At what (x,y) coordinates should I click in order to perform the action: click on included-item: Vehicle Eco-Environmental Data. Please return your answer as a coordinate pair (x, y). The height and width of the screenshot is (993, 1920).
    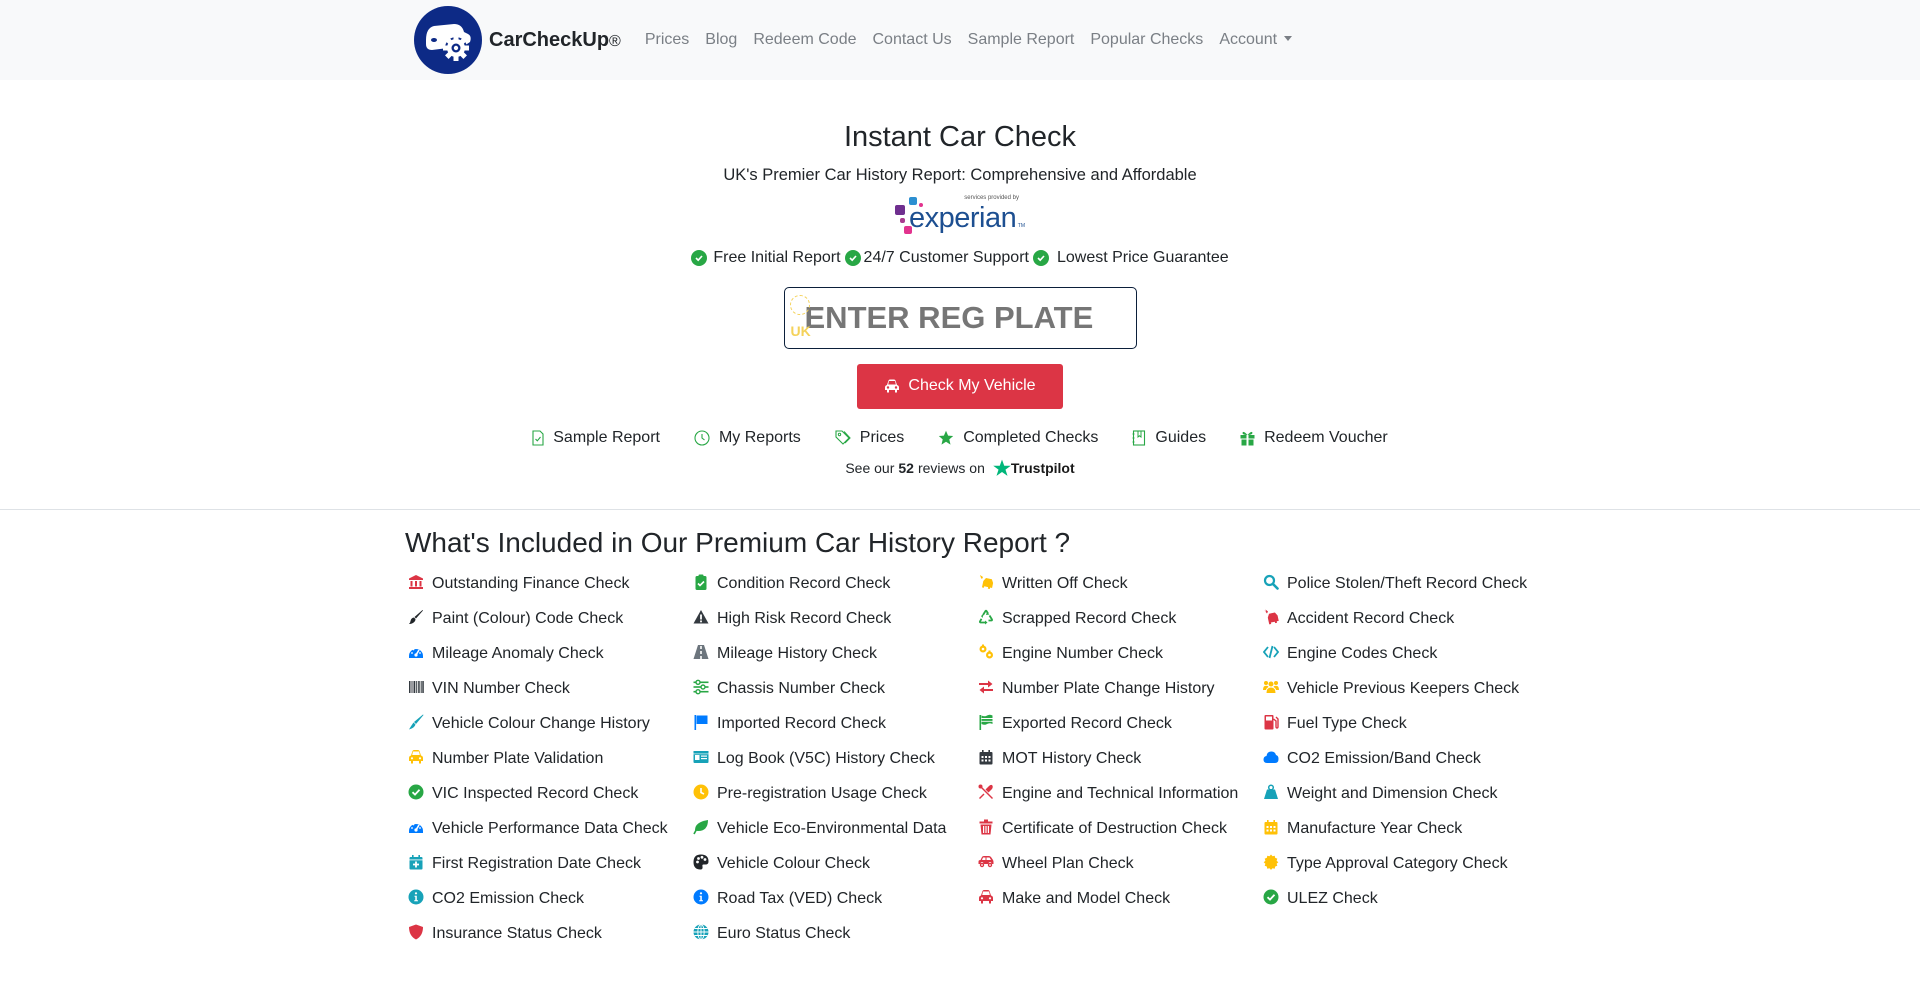
    Looking at the image, I should click on (832, 832).